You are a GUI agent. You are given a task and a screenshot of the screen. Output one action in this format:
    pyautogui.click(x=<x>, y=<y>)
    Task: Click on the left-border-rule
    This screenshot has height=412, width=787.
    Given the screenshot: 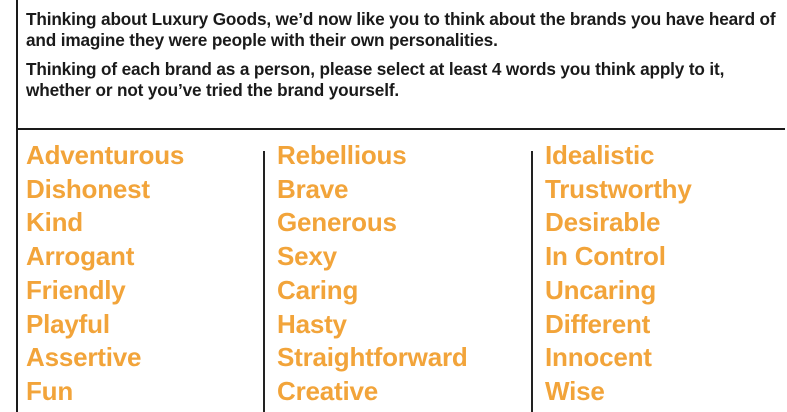 What is the action you would take?
    pyautogui.click(x=17, y=206)
    